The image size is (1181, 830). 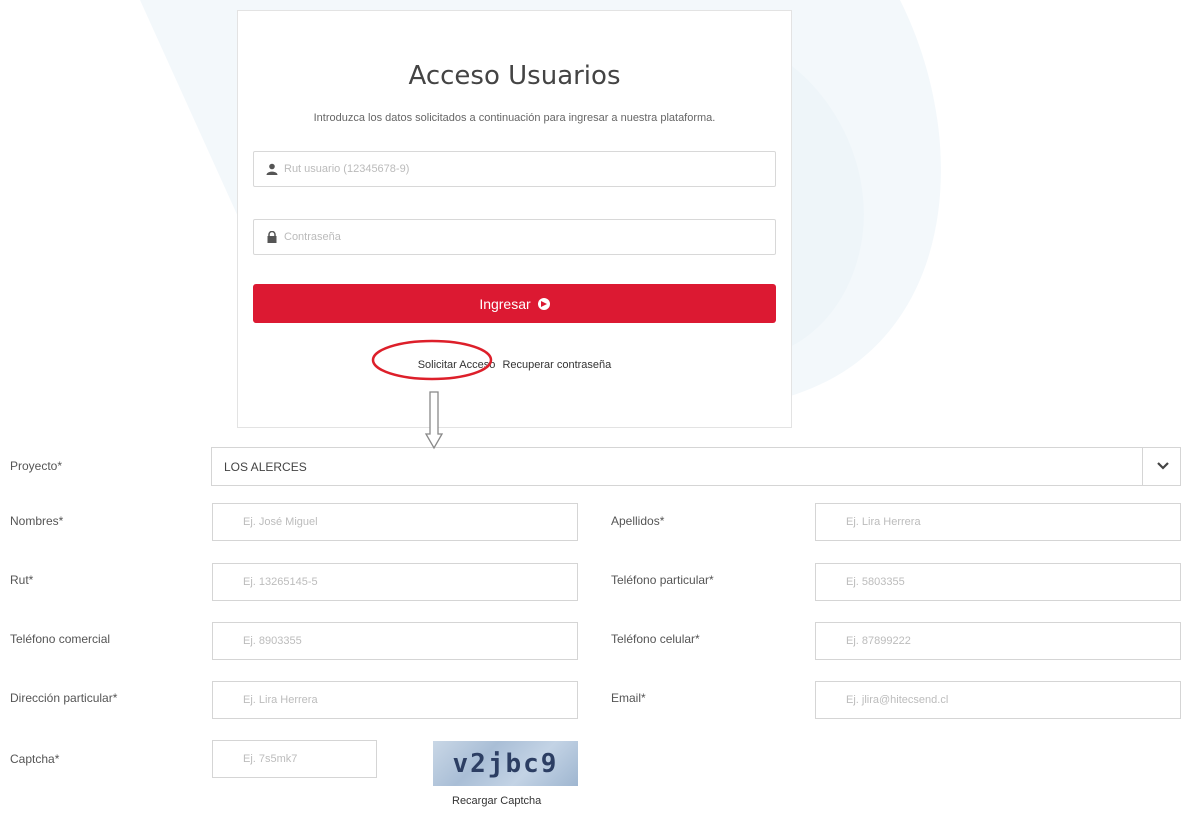 What do you see at coordinates (434, 420) in the screenshot?
I see `down-arrow-icon` at bounding box center [434, 420].